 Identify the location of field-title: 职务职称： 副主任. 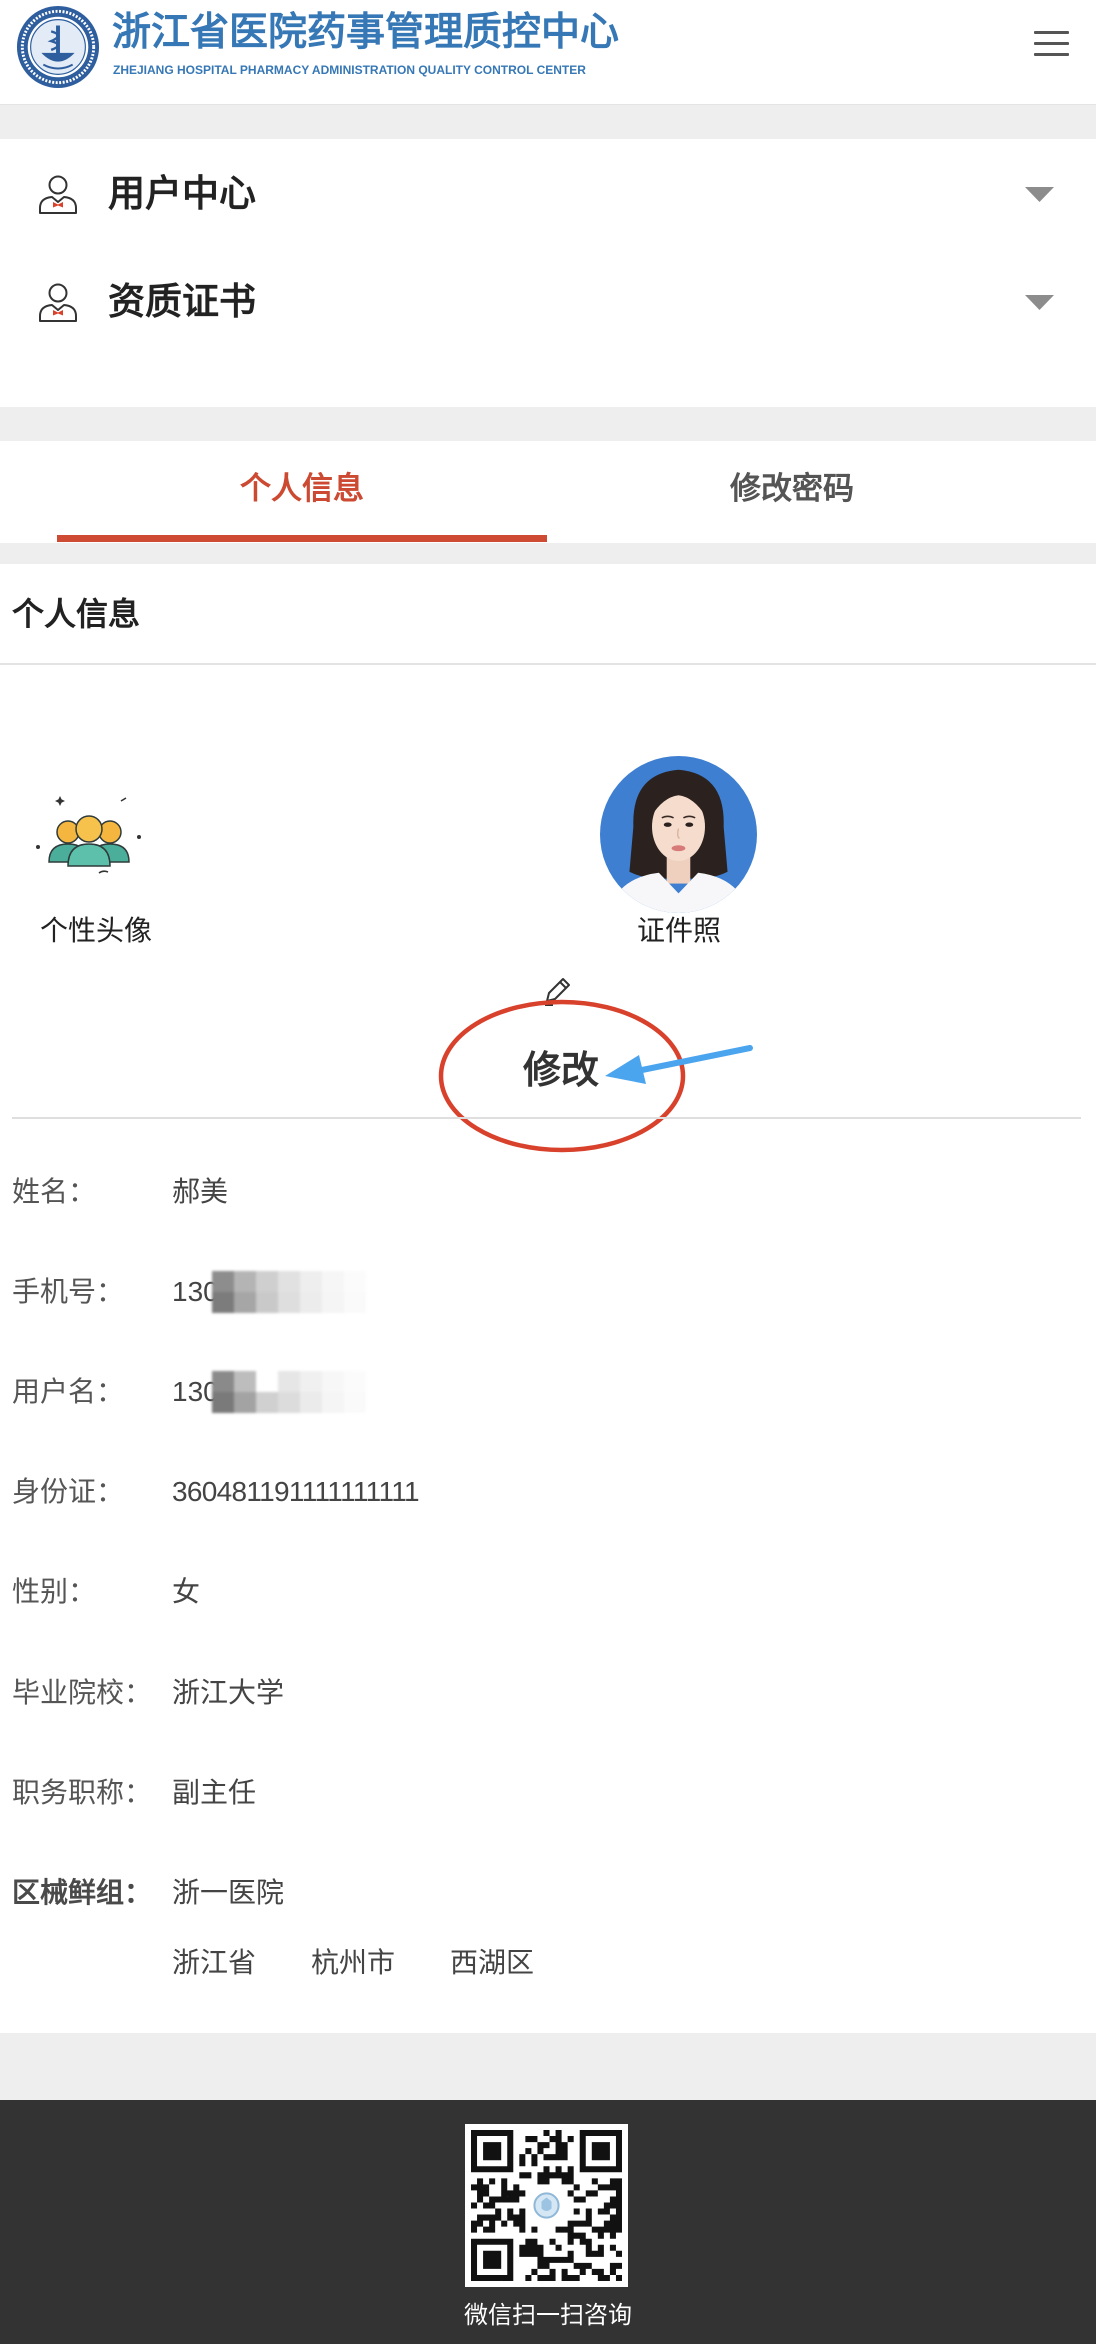
(547, 1793).